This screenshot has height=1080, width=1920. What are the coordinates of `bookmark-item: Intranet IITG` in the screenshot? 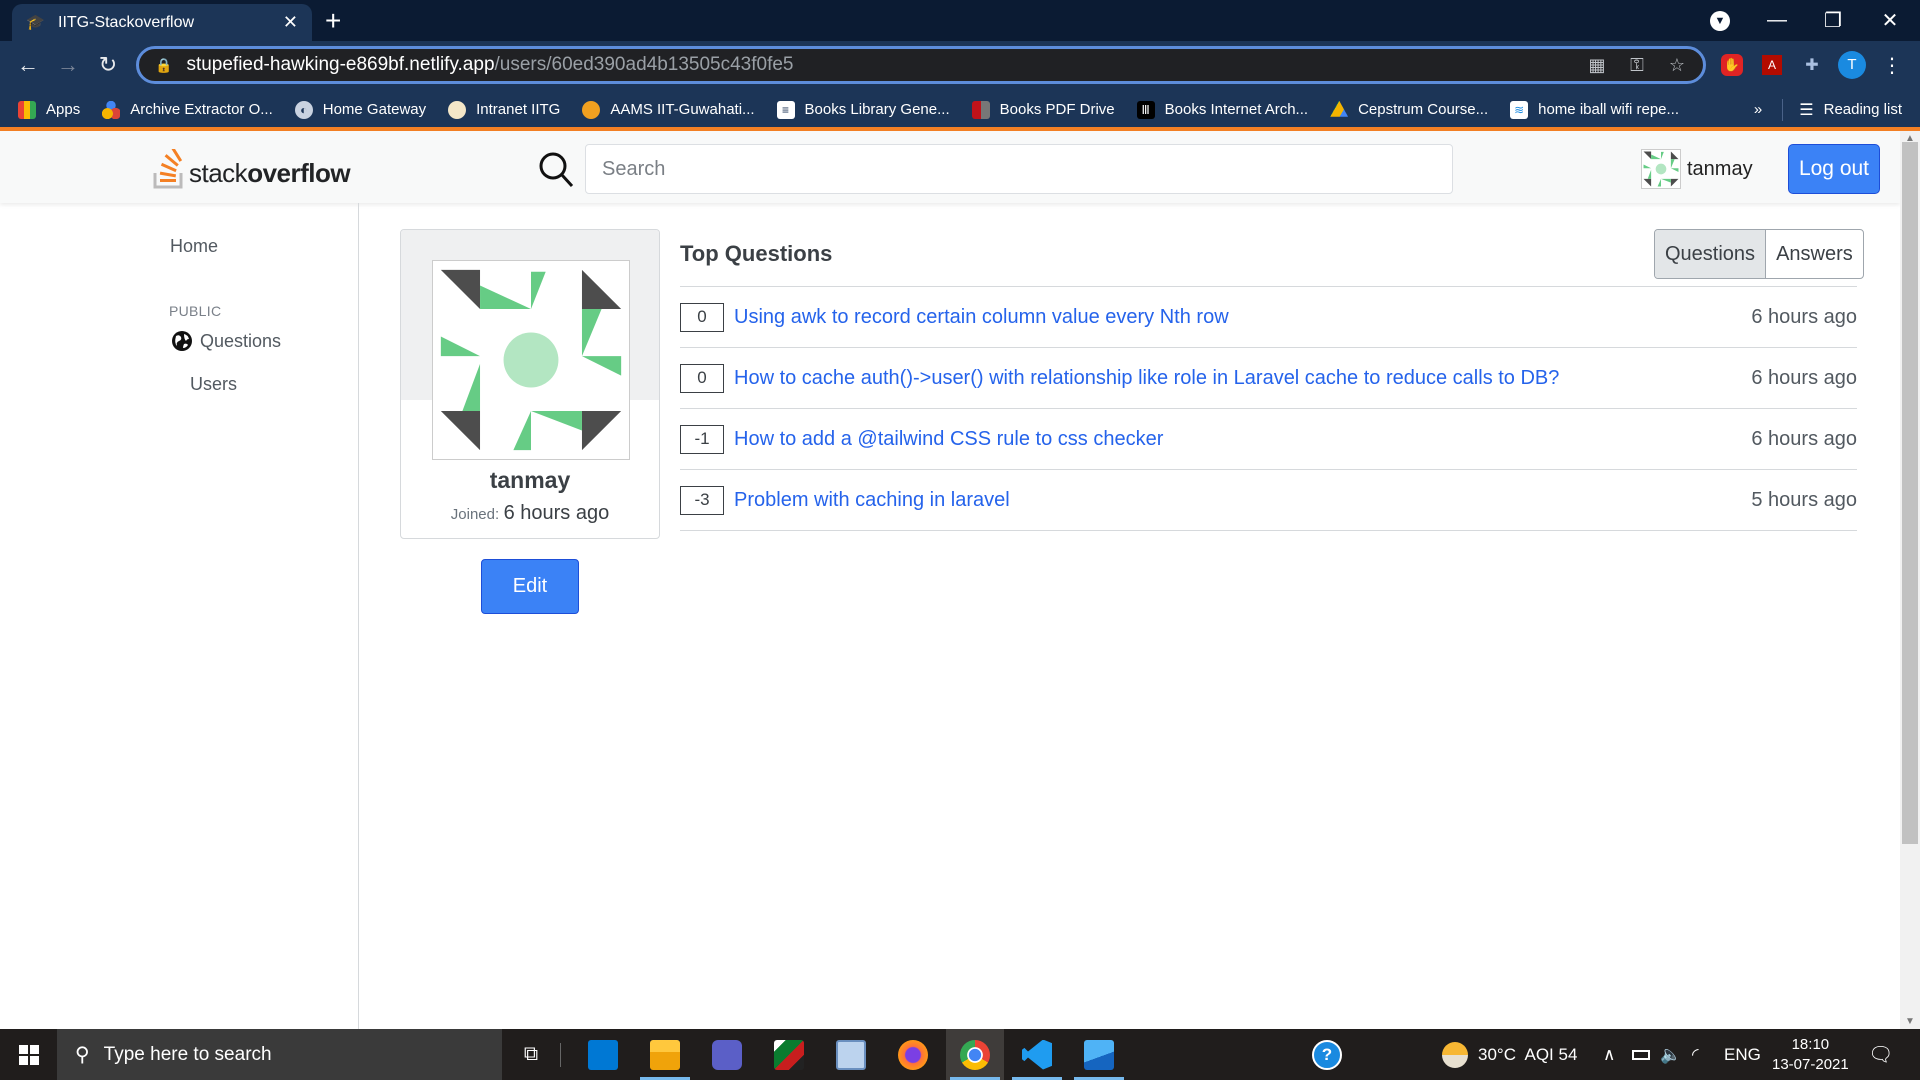 It's located at (504, 109).